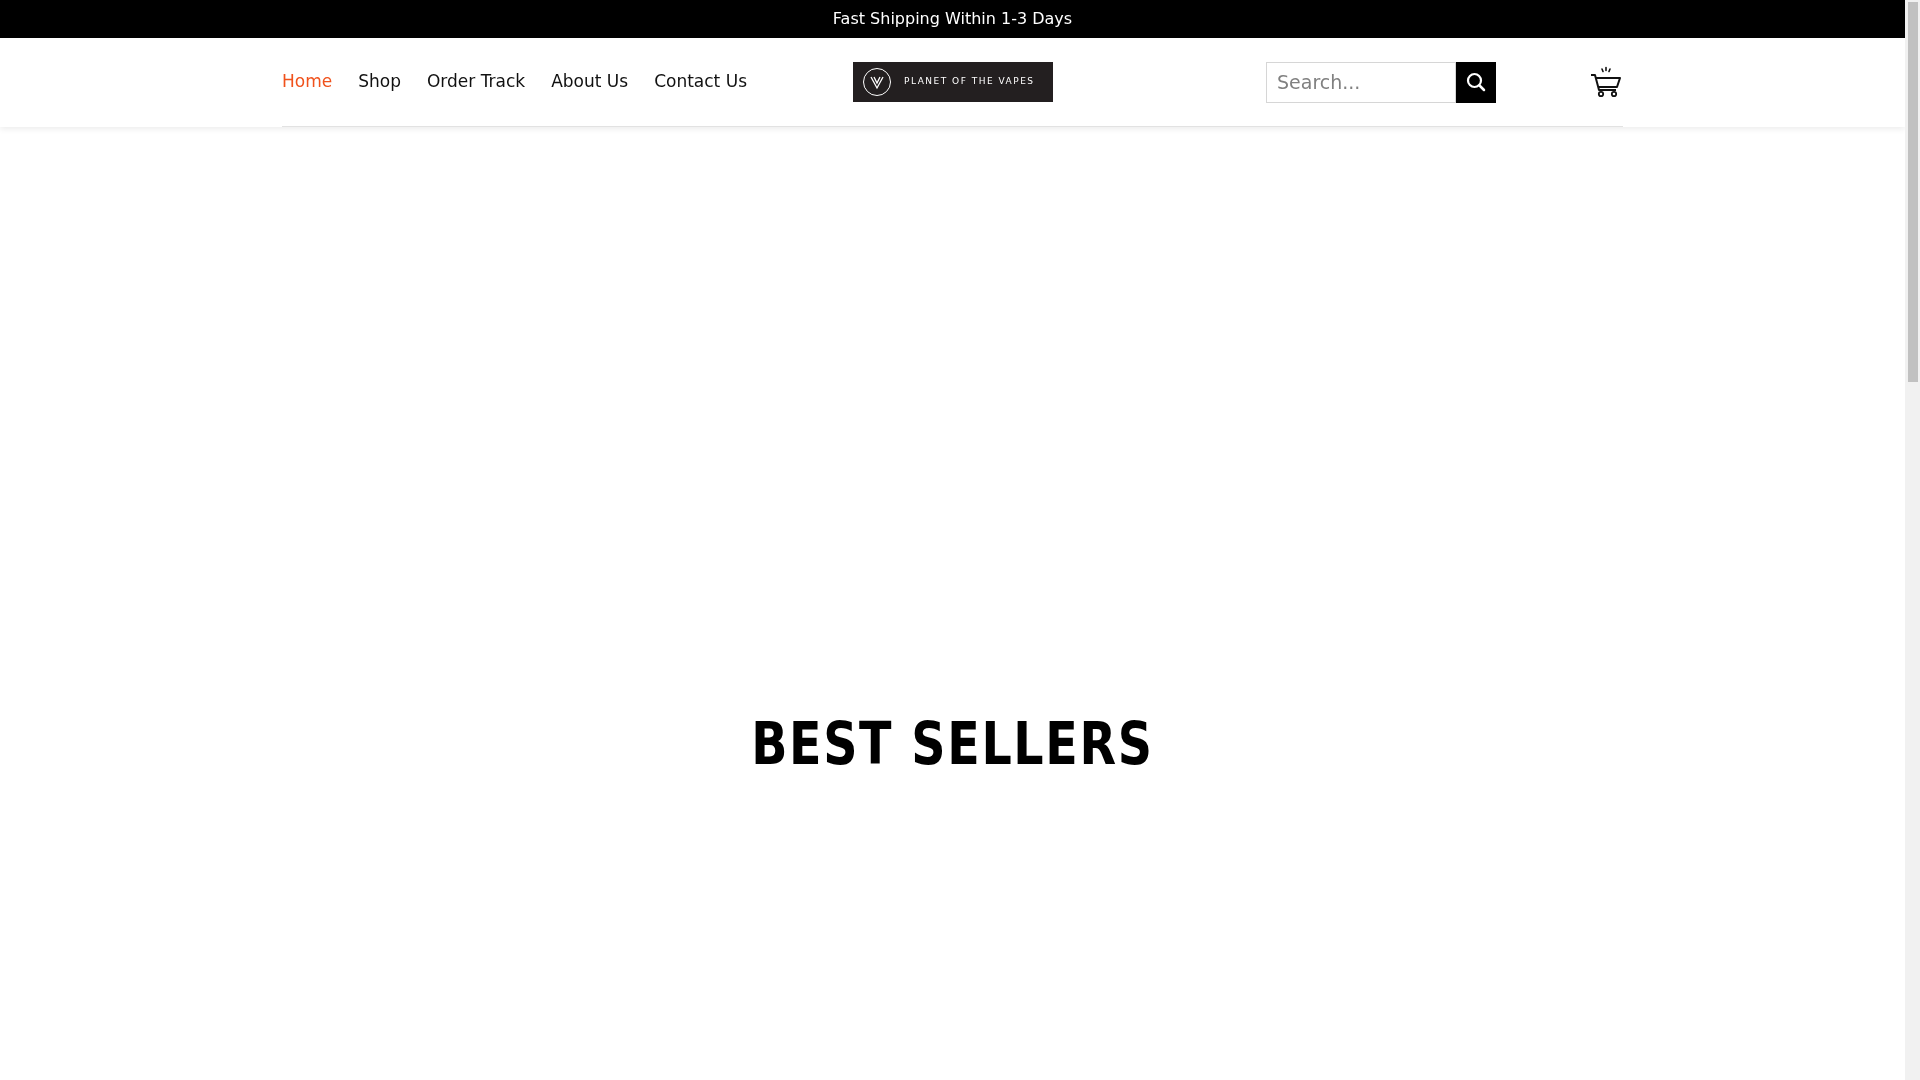 The height and width of the screenshot is (1080, 1920). What do you see at coordinates (476, 82) in the screenshot?
I see `nav-link: Order Track` at bounding box center [476, 82].